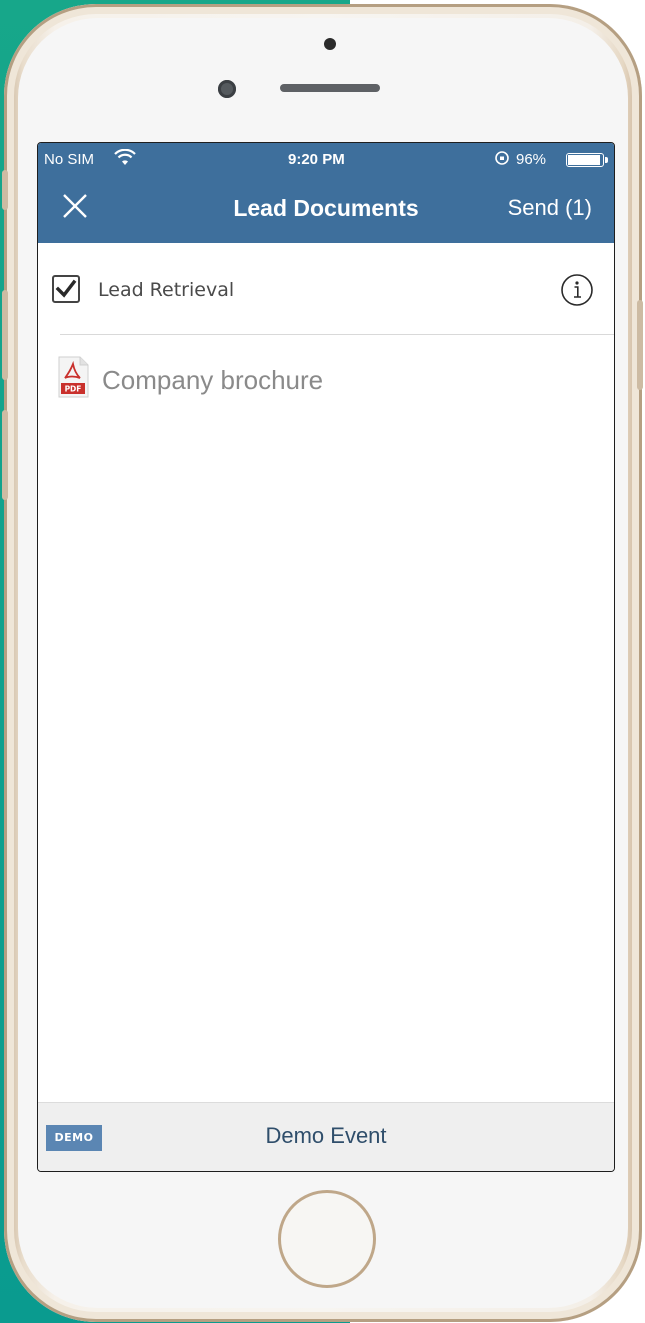 The image size is (645, 1323). Describe the element at coordinates (5, 455) in the screenshot. I see `volume-down-button` at that location.